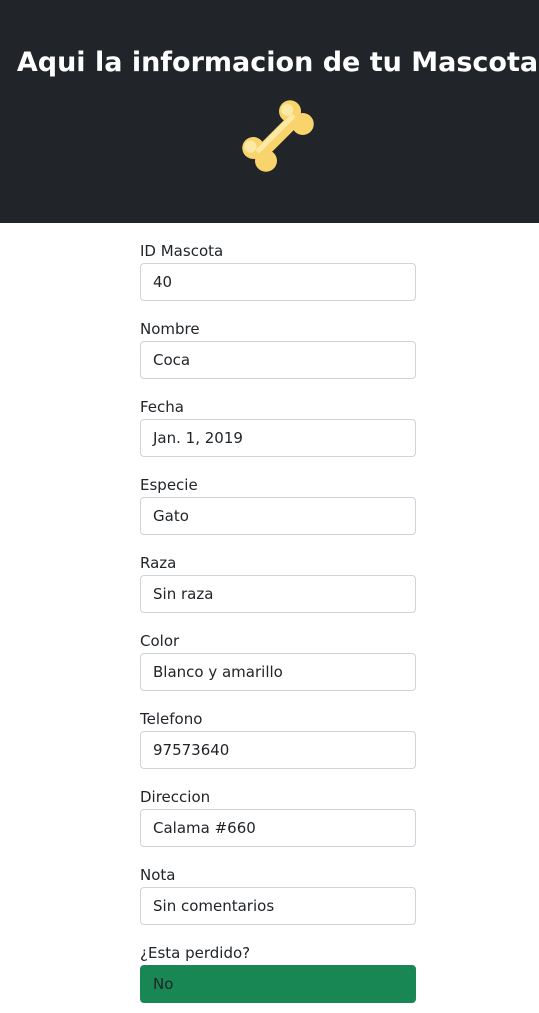  Describe the element at coordinates (277, 62) in the screenshot. I see `page-title: Aqui la informacion de tu Mascota` at that location.